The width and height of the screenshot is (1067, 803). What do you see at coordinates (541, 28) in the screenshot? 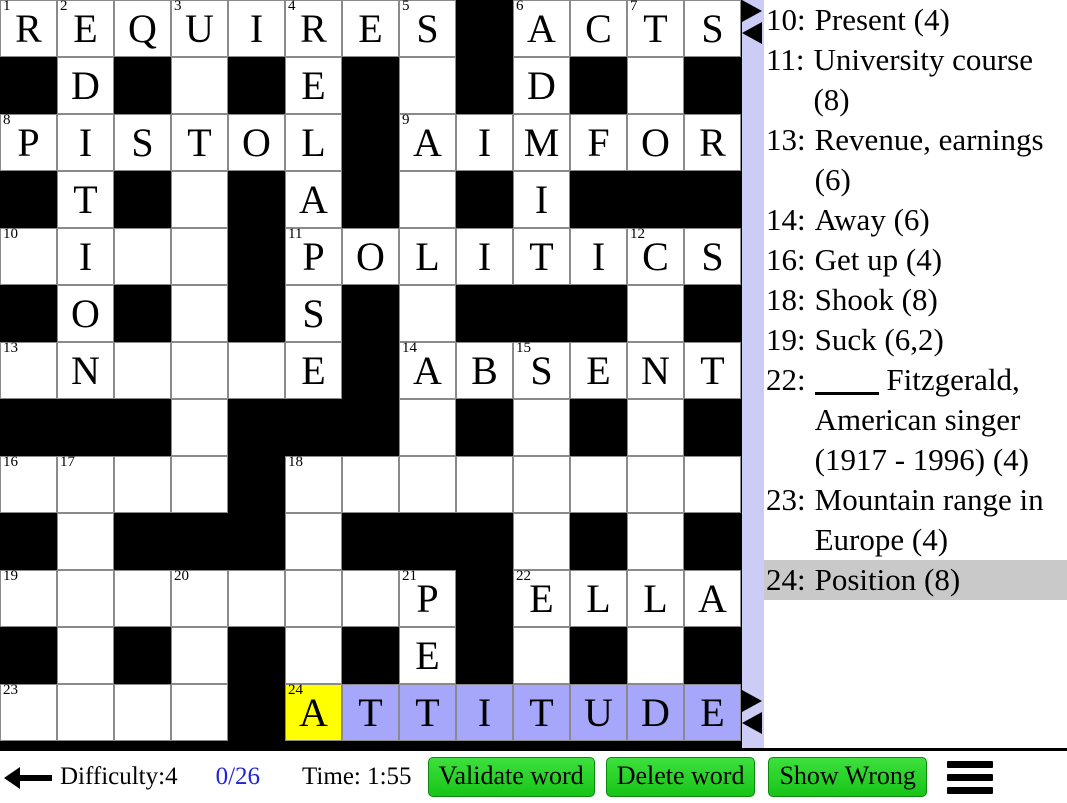
I see `grid-cell: 6A` at bounding box center [541, 28].